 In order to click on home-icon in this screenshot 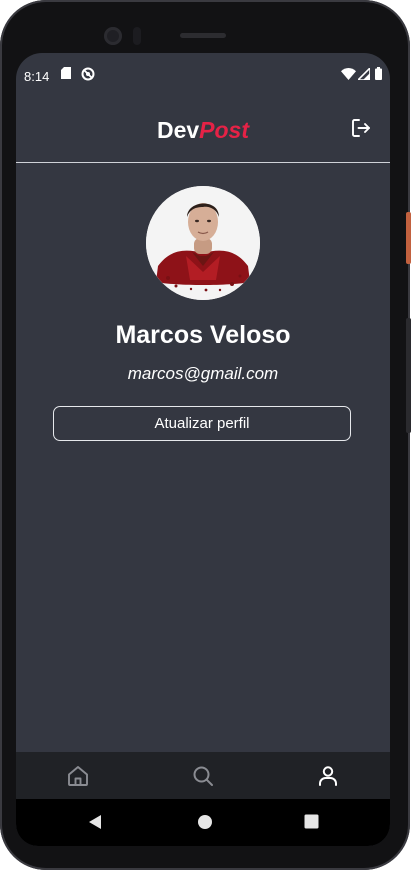, I will do `click(78, 776)`.